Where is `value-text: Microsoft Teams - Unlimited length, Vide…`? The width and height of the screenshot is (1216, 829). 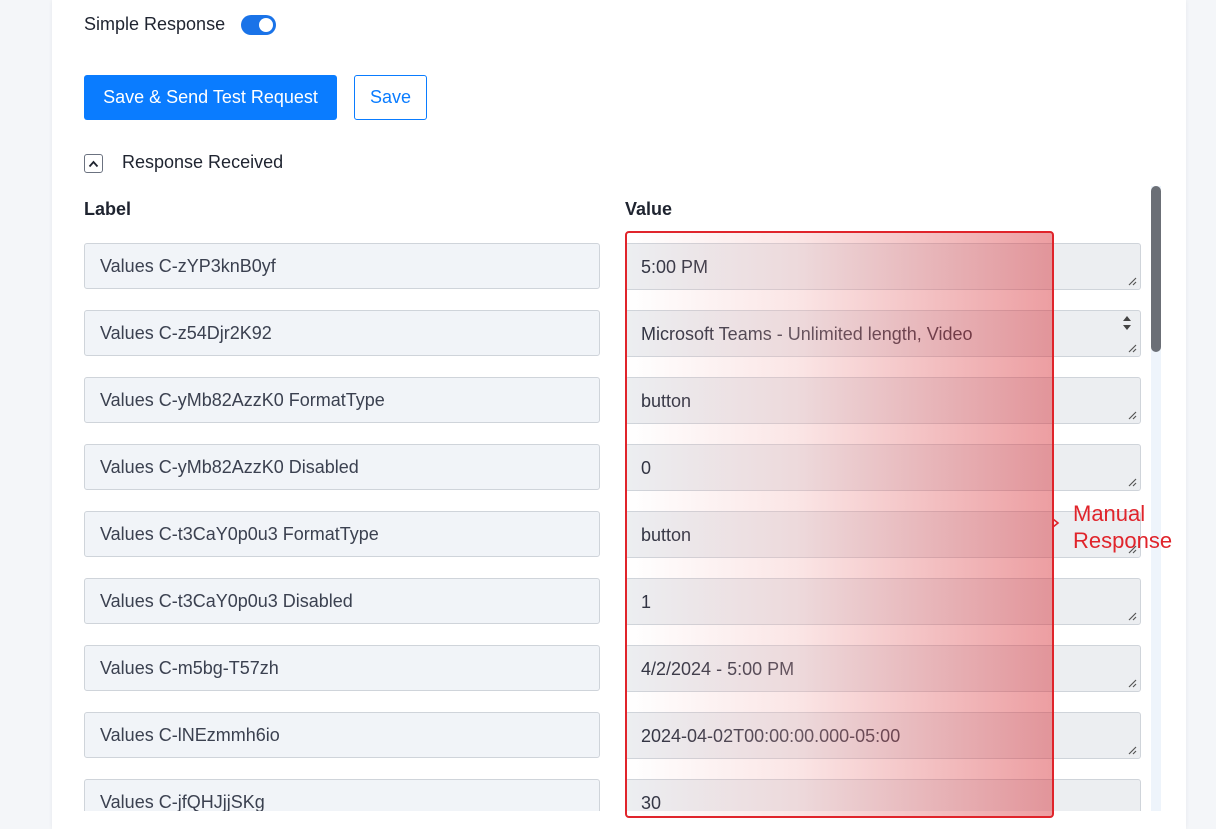
value-text: Microsoft Teams - Unlimited length, Vide… is located at coordinates (807, 334).